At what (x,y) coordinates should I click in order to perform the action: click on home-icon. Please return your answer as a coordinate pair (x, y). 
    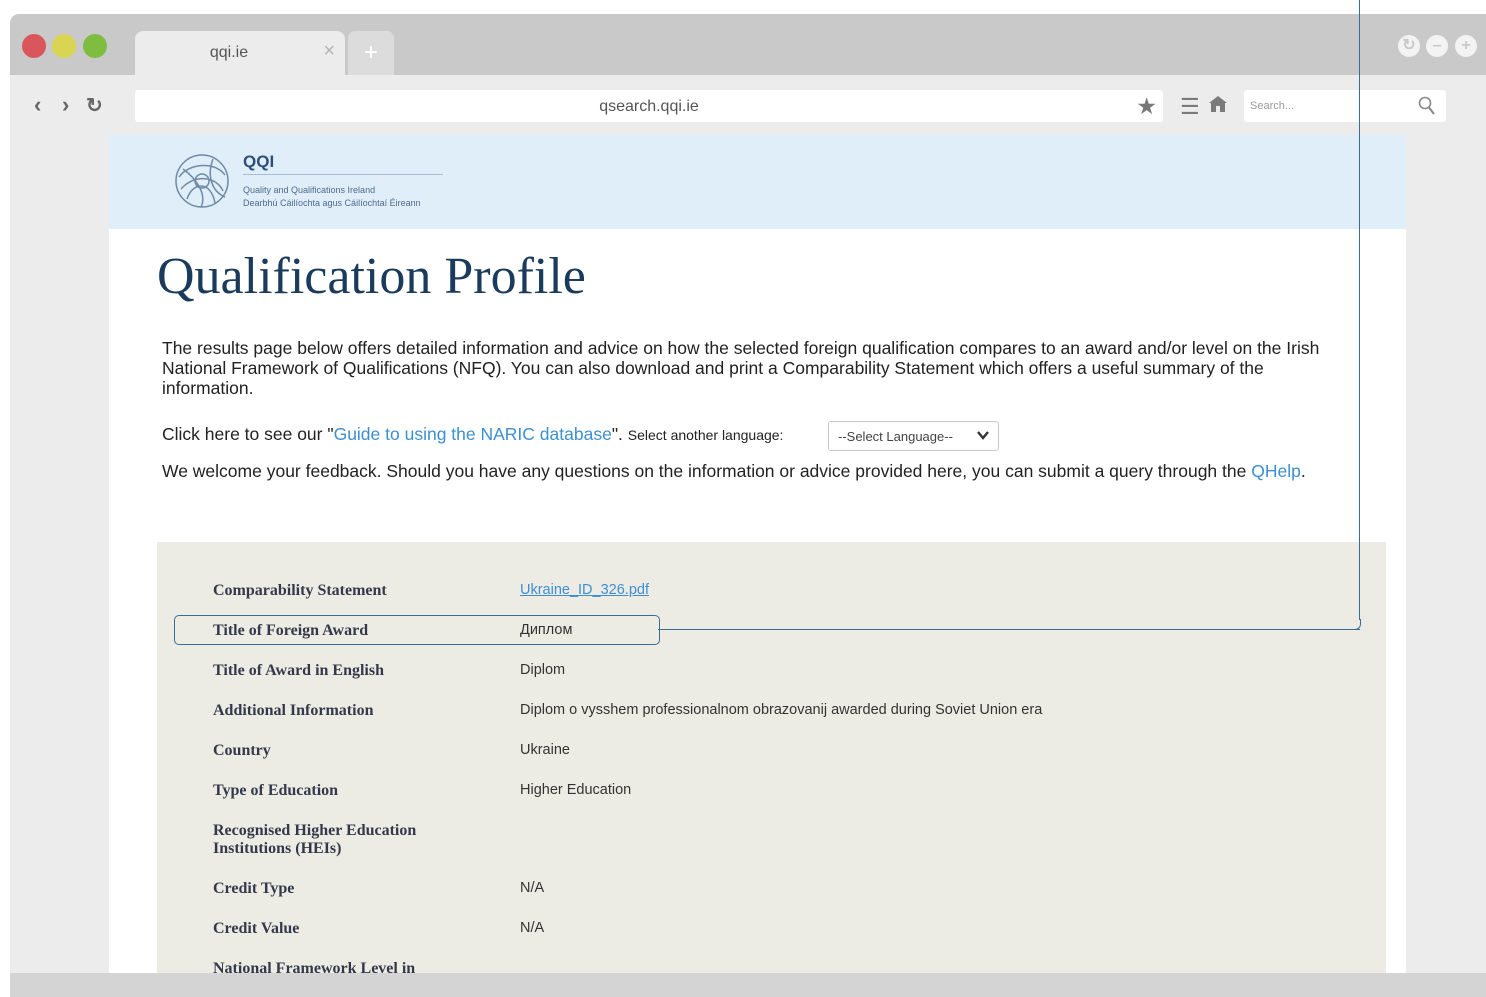
    Looking at the image, I should click on (1218, 106).